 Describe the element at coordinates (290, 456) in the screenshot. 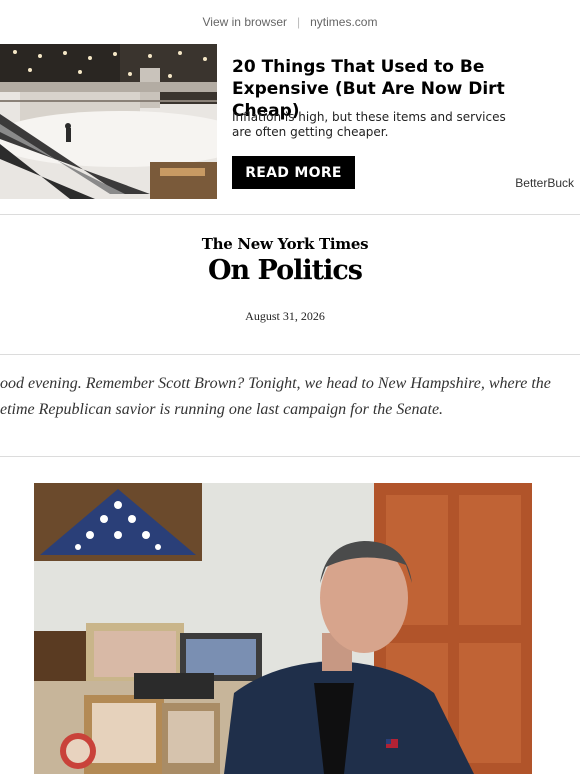

I see `divider-intro` at that location.